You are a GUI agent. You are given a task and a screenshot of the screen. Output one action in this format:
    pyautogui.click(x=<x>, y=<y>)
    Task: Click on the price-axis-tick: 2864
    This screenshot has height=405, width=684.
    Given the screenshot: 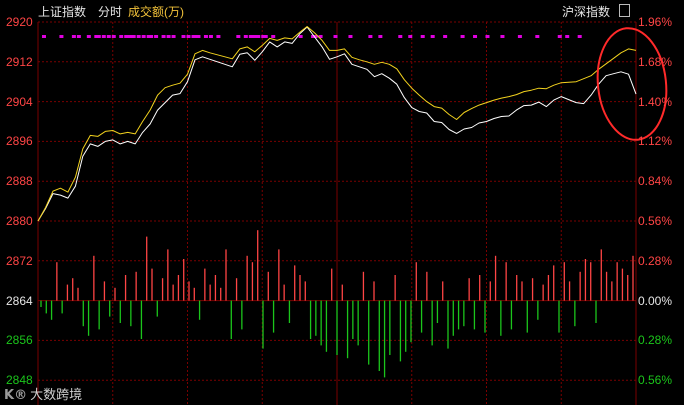 What is the action you would take?
    pyautogui.click(x=19, y=300)
    